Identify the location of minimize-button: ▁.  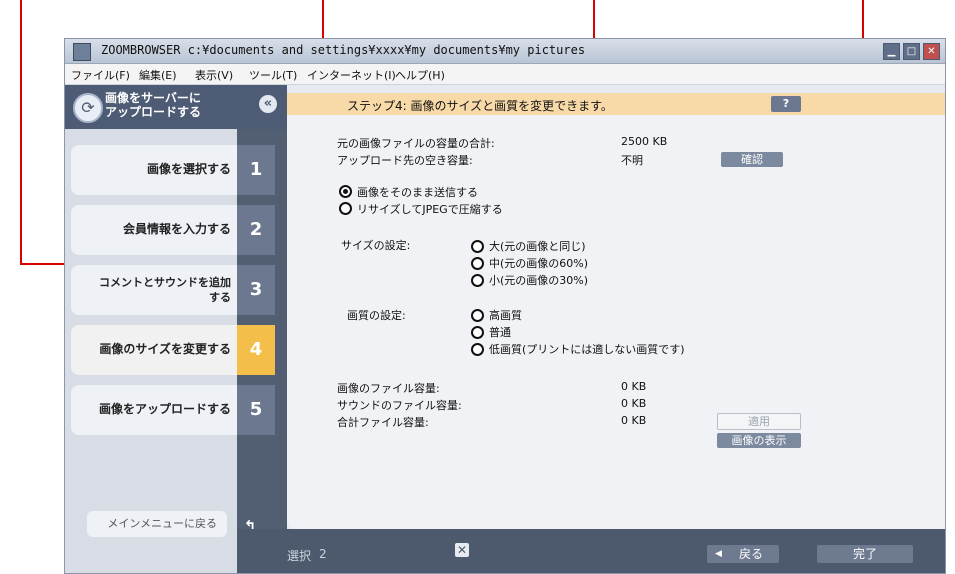
(891, 51).